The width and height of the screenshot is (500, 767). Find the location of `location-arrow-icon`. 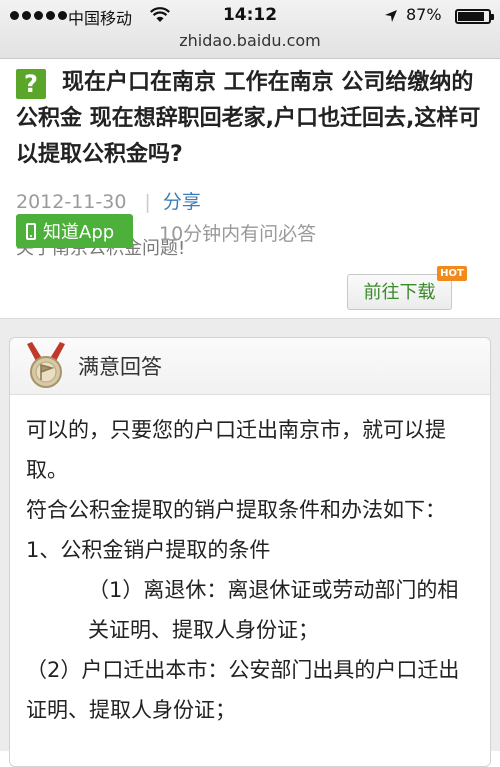

location-arrow-icon is located at coordinates (391, 17).